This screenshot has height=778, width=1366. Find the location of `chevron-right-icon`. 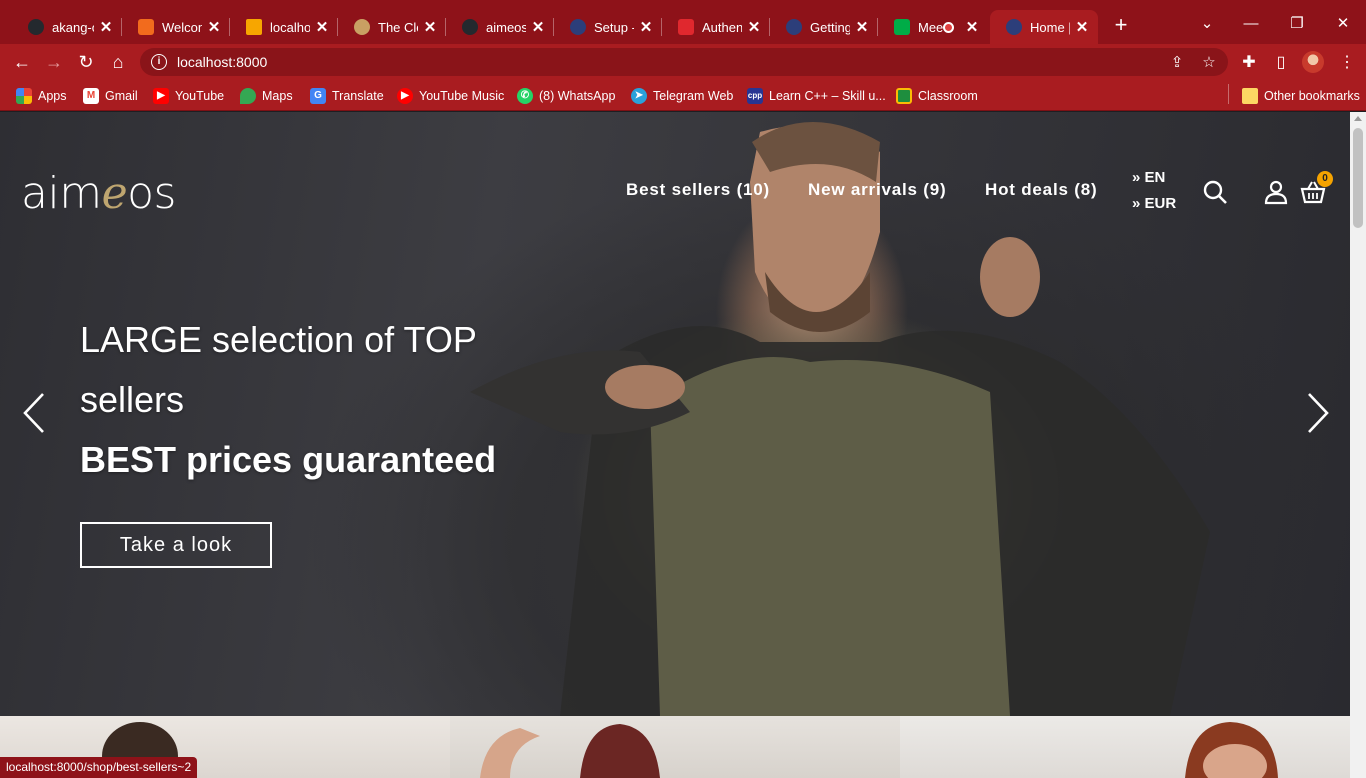

chevron-right-icon is located at coordinates (1318, 413).